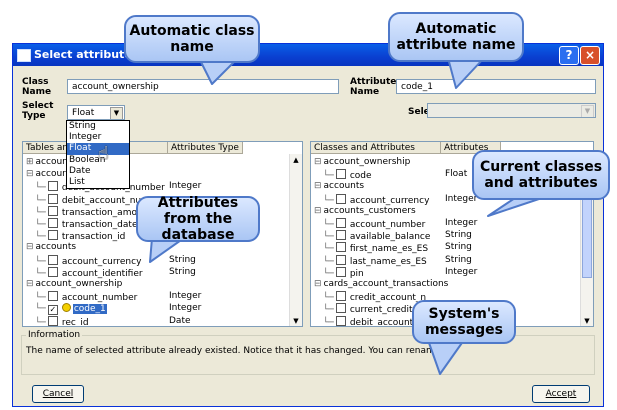 The width and height of the screenshot is (617, 410). Describe the element at coordinates (466, 73) in the screenshot. I see `attribute-name-pointer` at that location.